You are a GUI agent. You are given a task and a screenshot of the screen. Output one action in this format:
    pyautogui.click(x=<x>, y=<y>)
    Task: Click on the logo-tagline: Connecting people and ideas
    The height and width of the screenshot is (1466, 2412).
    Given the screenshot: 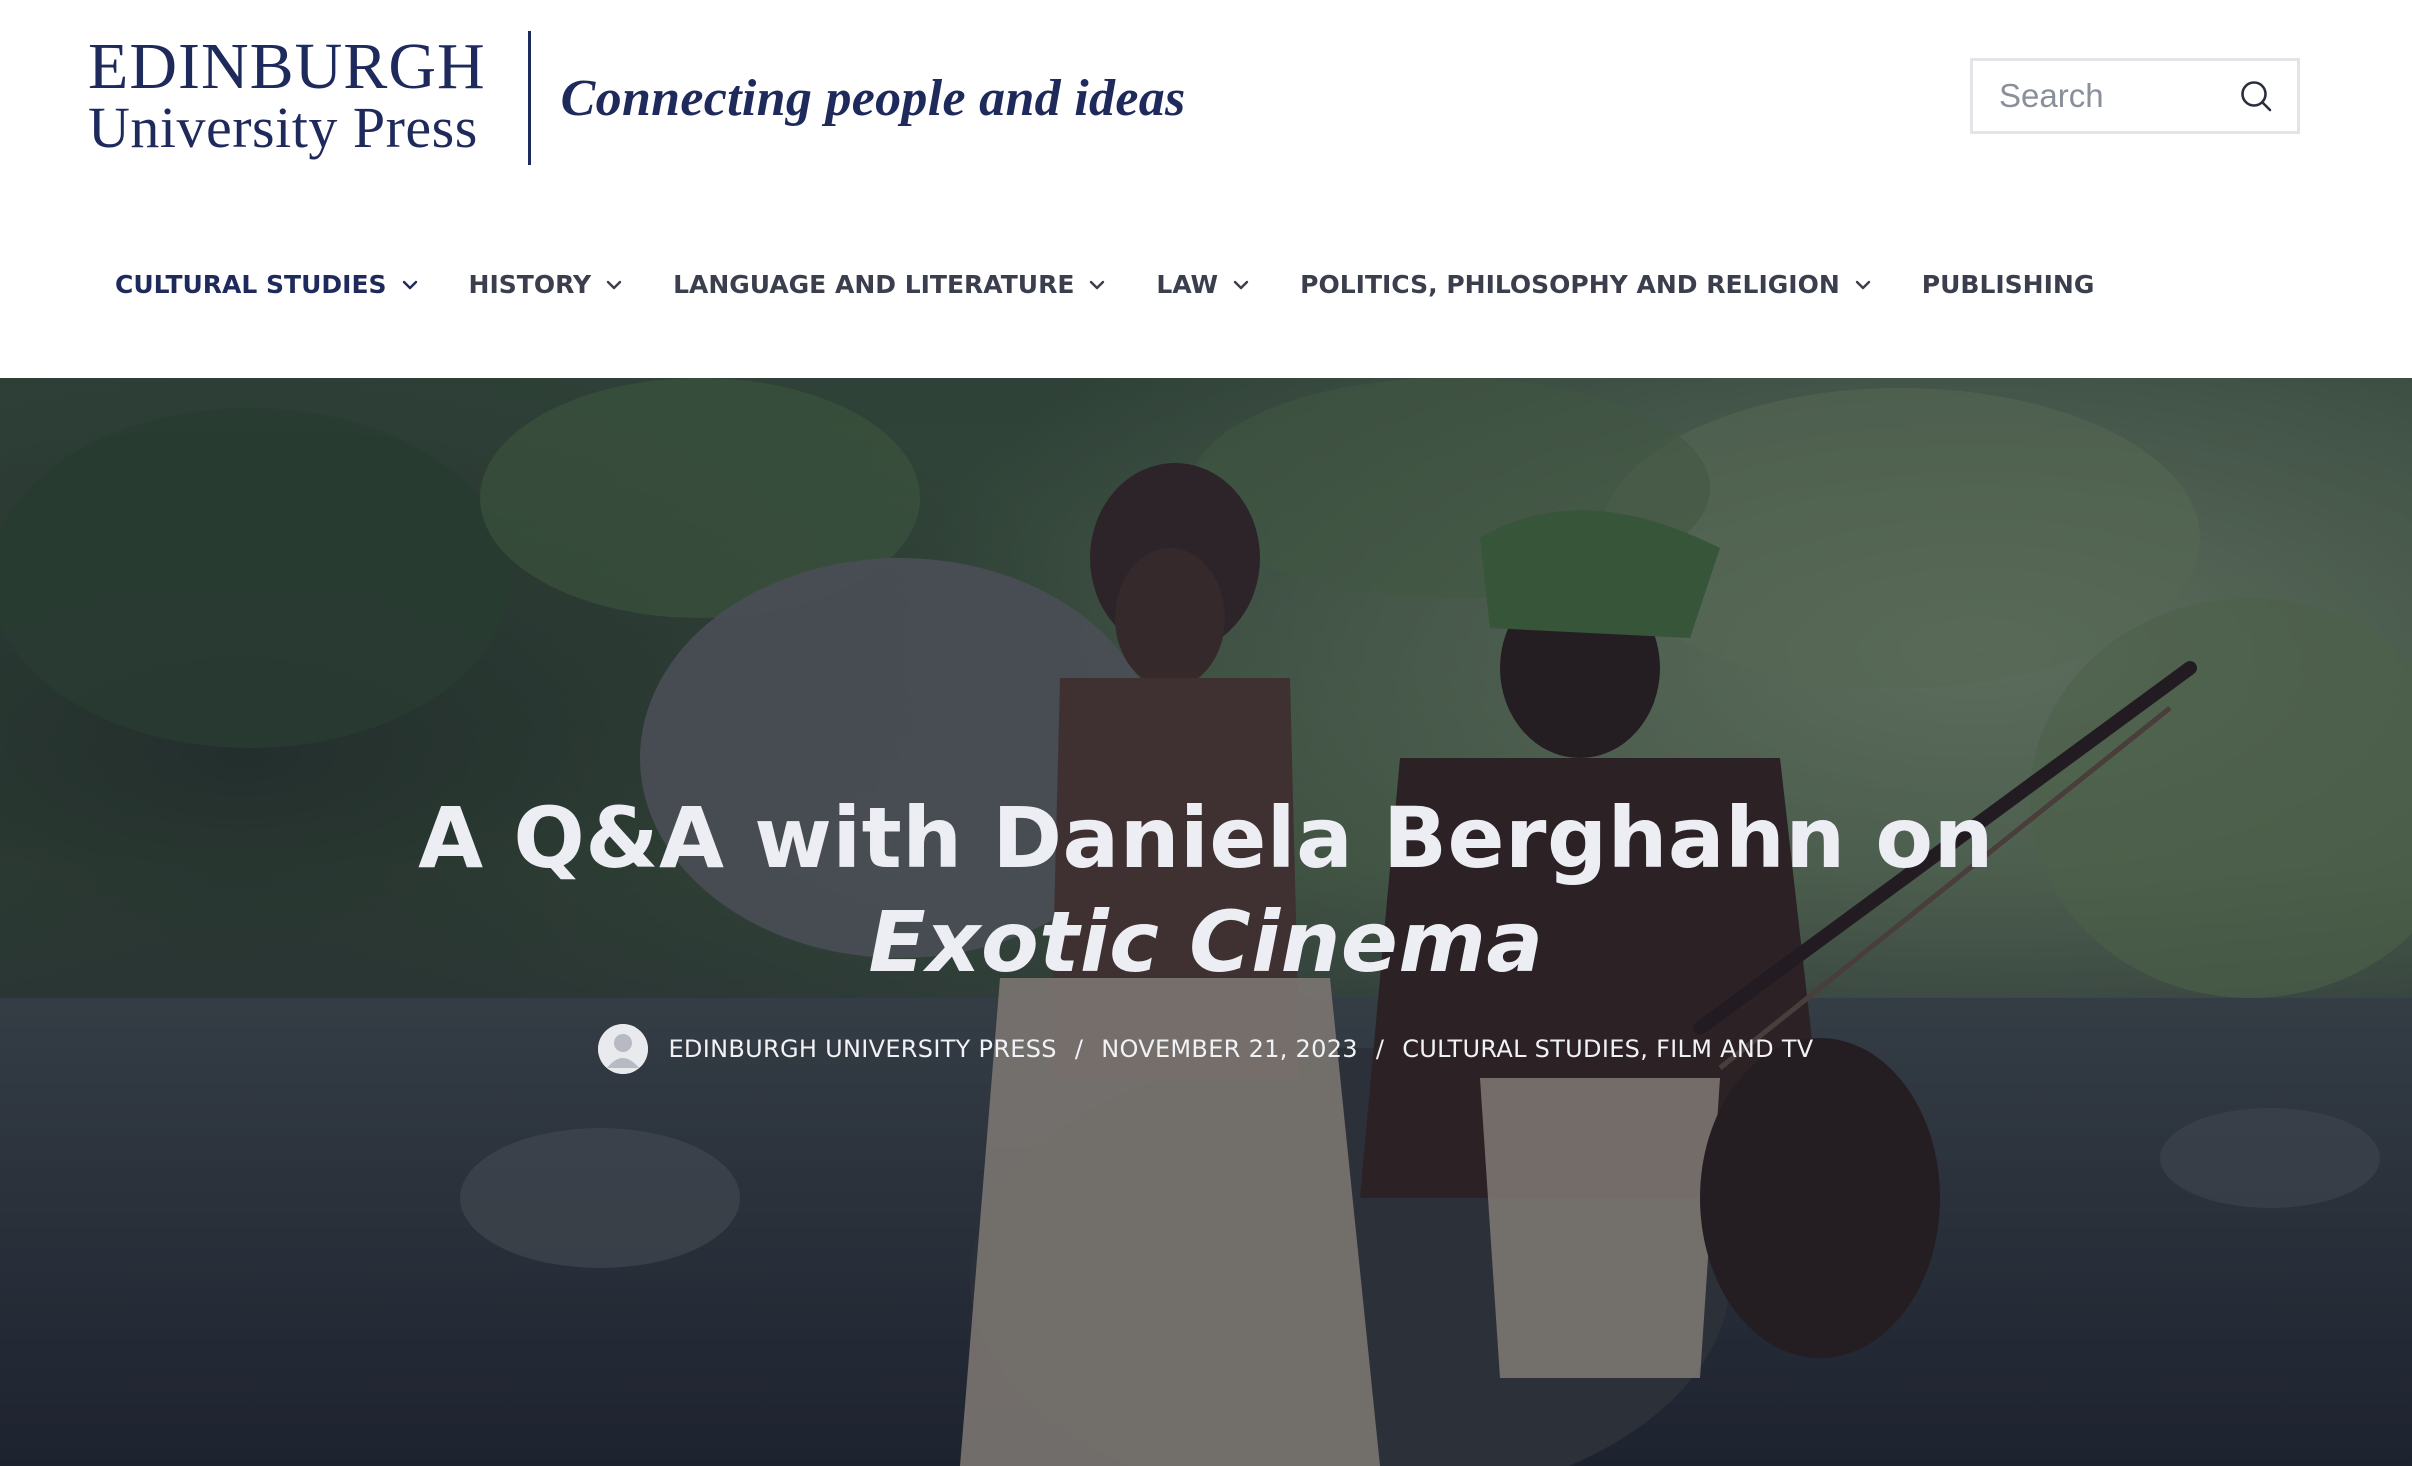 What is the action you would take?
    pyautogui.click(x=873, y=98)
    